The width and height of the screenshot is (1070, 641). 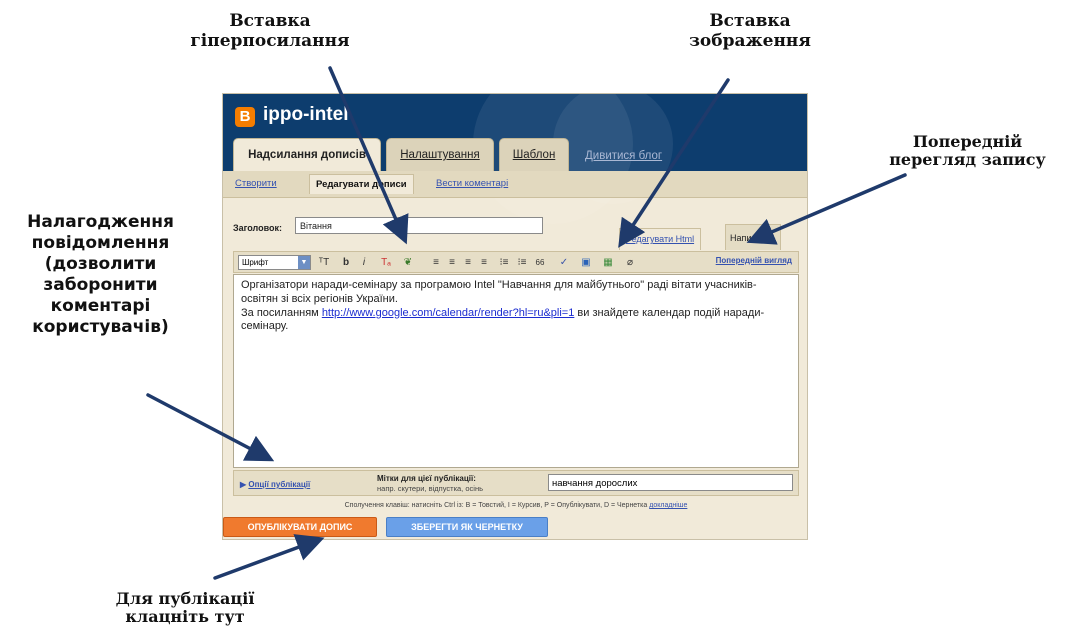 What do you see at coordinates (674, 163) in the screenshot?
I see `arrow-to-image-button` at bounding box center [674, 163].